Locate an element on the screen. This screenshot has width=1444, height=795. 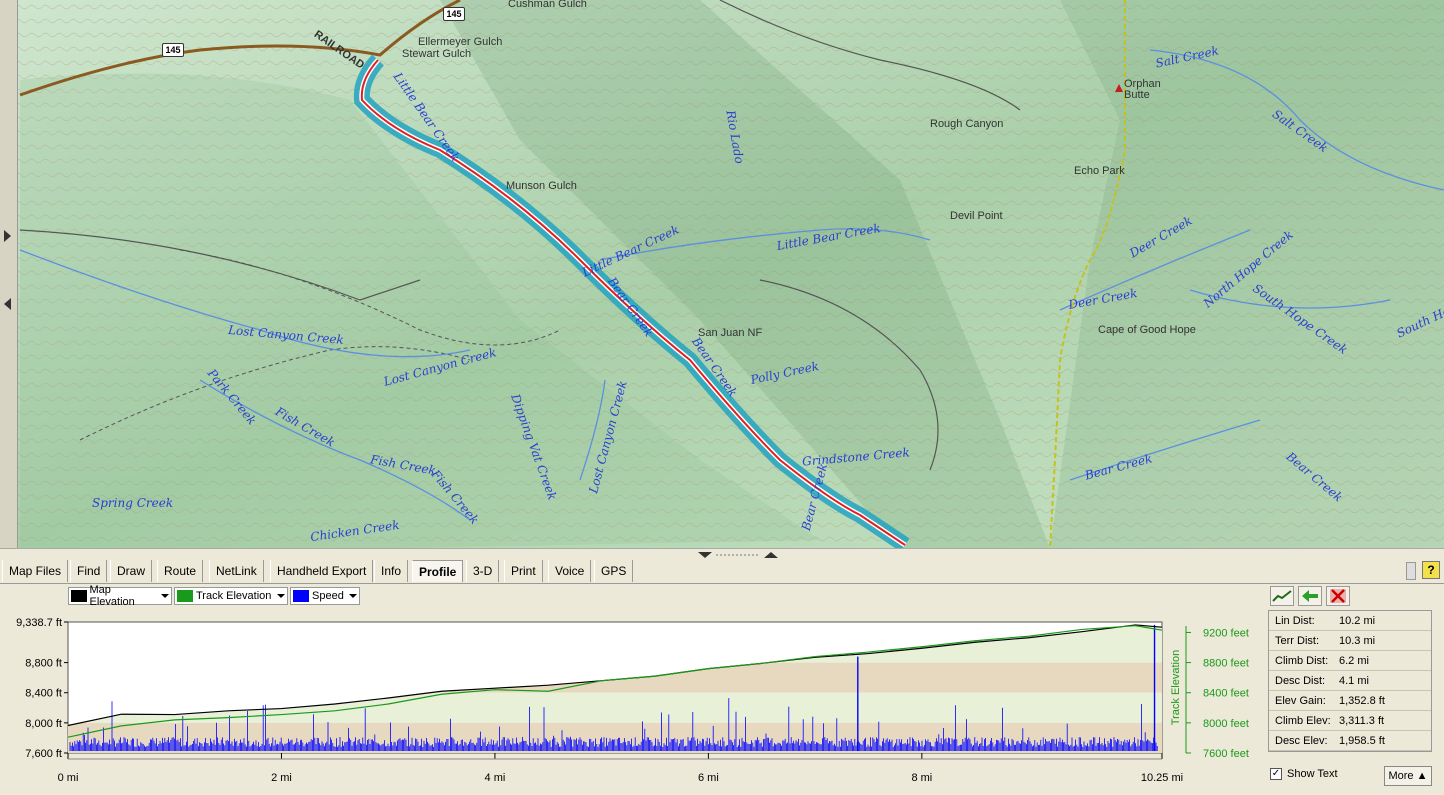
track-elevation-swatch is located at coordinates (185, 596).